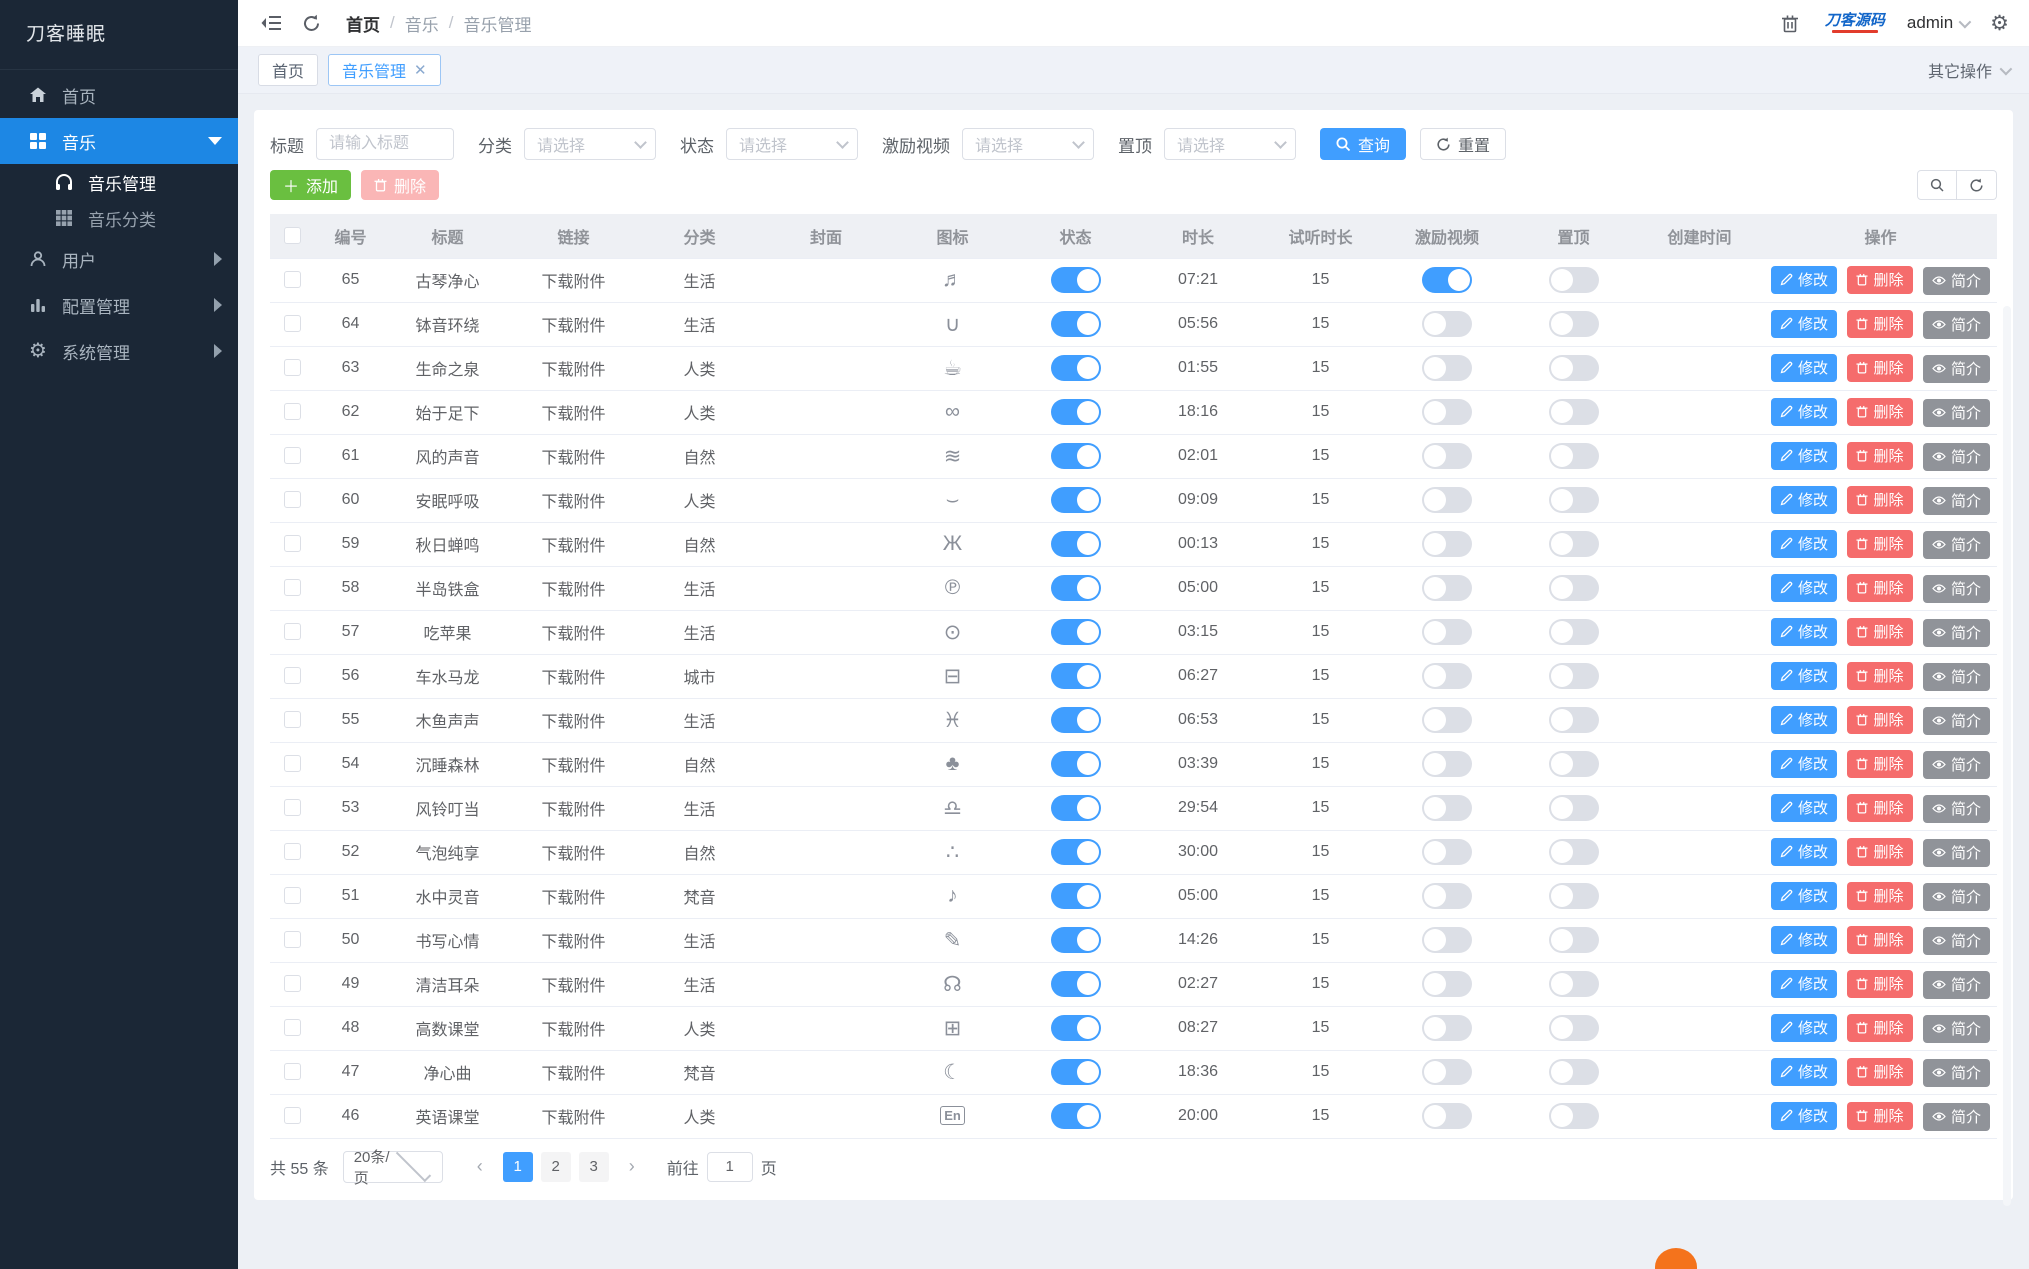  Describe the element at coordinates (311, 23) in the screenshot. I see `refresh-icon` at that location.